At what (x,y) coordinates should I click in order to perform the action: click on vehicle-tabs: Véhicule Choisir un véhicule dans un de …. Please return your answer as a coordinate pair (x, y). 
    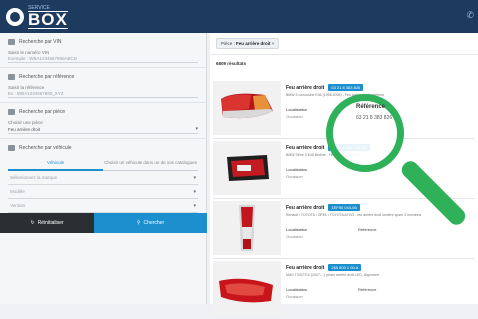
    Looking at the image, I should click on (103, 163).